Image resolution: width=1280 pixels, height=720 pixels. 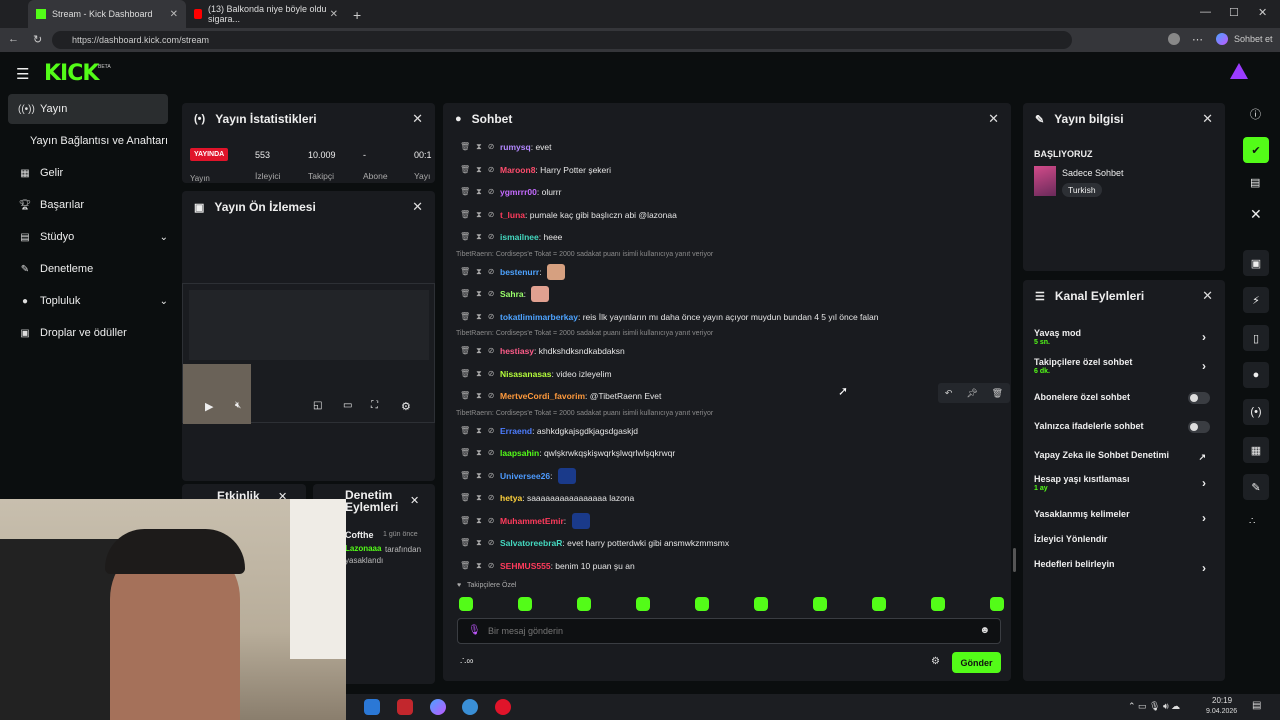 I want to click on chat-message: 🗑︎ ⧗ ⊘ SEHMUS555: benim 10 puan şu an, so click(x=547, y=566).